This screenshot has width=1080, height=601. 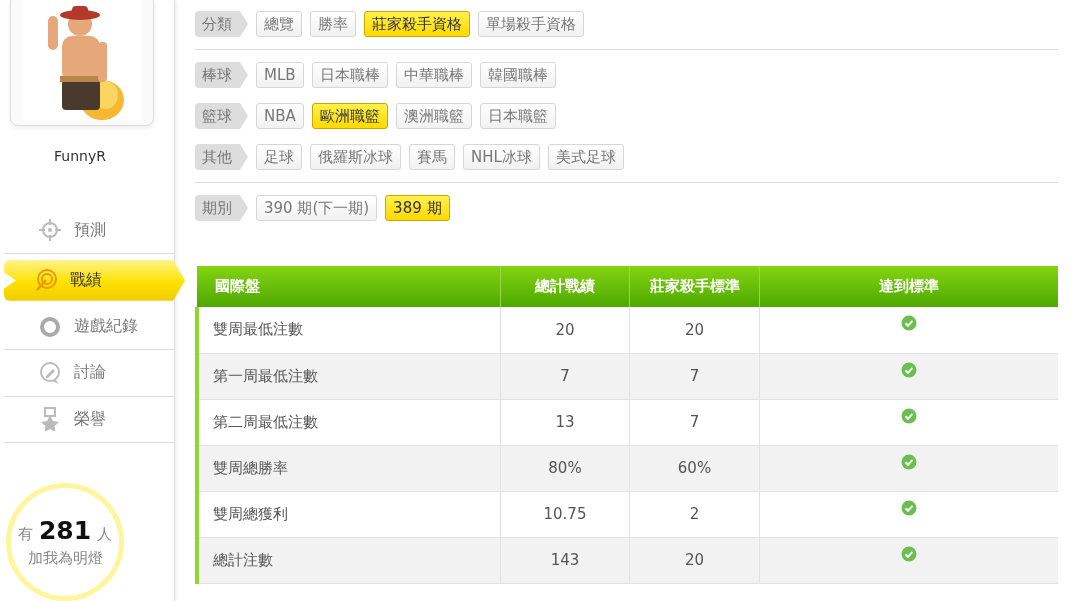 I want to click on table-cell: 143, so click(x=565, y=560).